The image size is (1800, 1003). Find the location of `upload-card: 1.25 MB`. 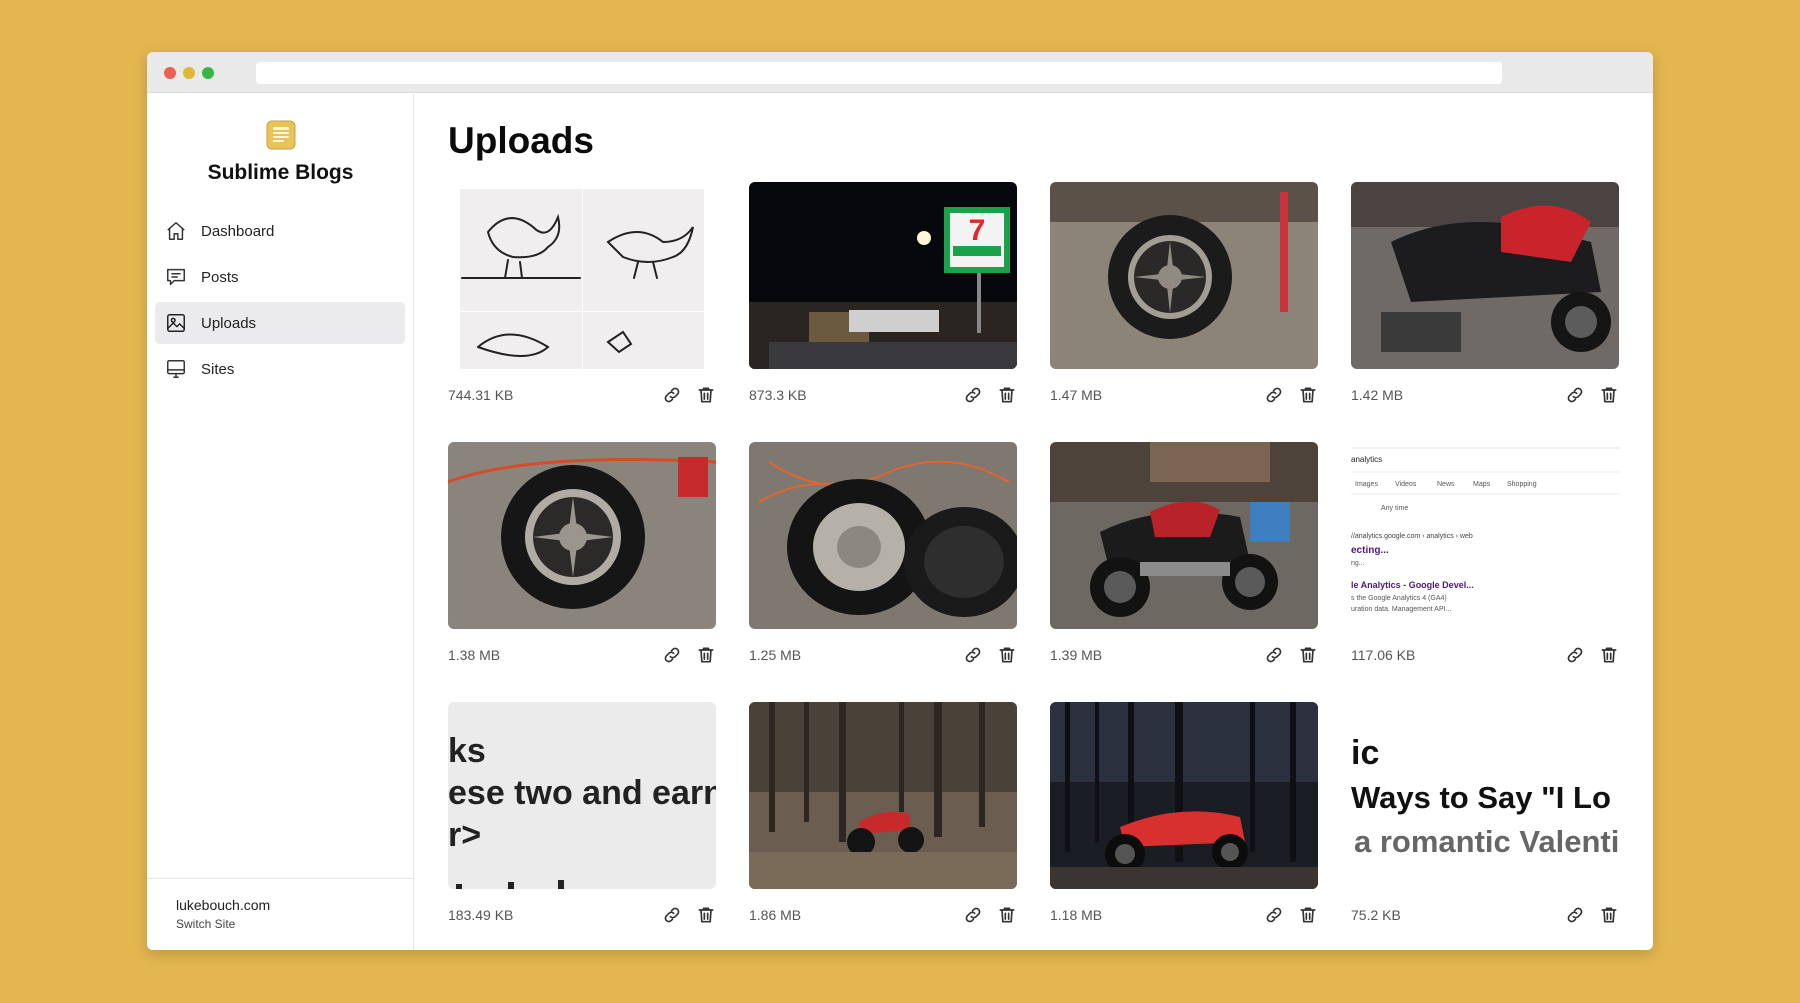

upload-card: 1.25 MB is located at coordinates (883, 557).